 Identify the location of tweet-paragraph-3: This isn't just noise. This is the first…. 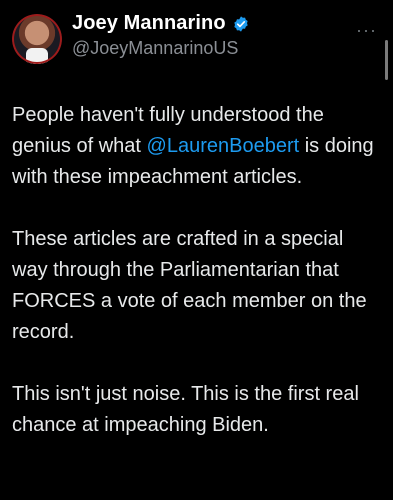
(185, 409).